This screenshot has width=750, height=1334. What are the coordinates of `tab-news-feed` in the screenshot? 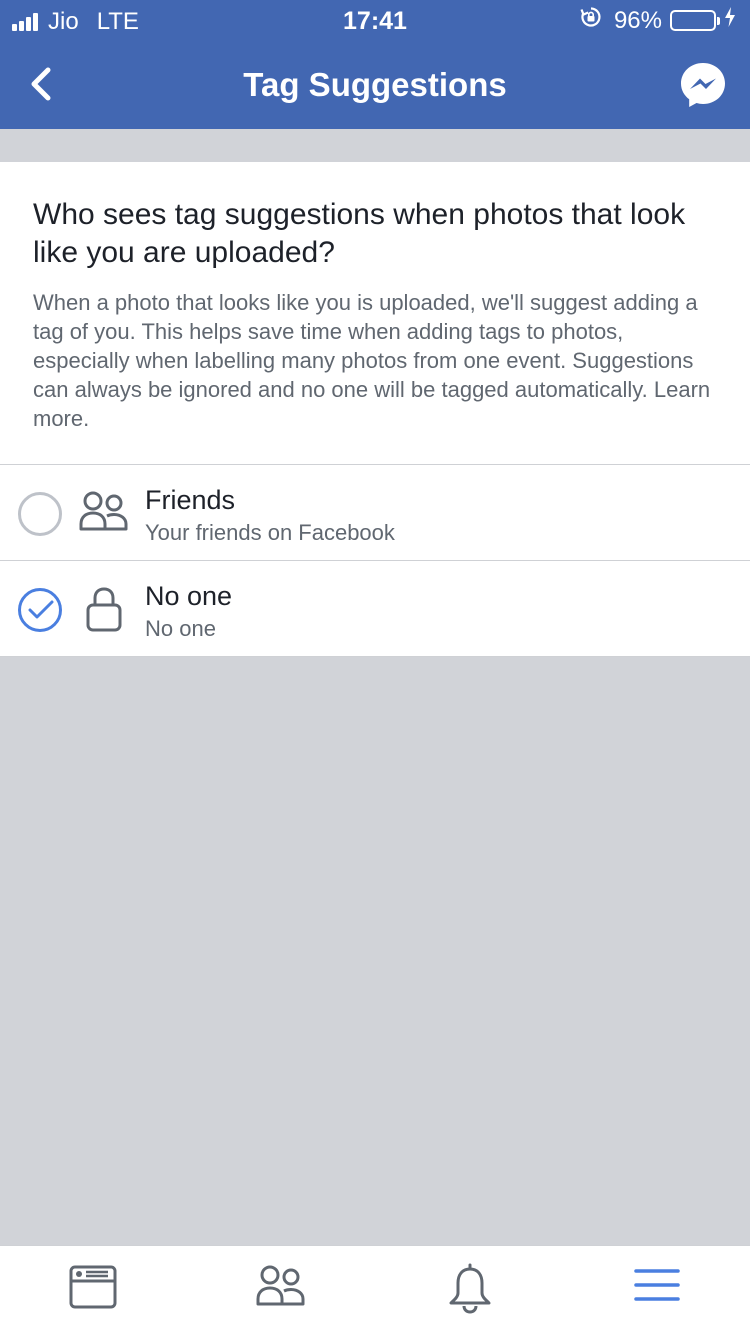 It's located at (93, 1290).